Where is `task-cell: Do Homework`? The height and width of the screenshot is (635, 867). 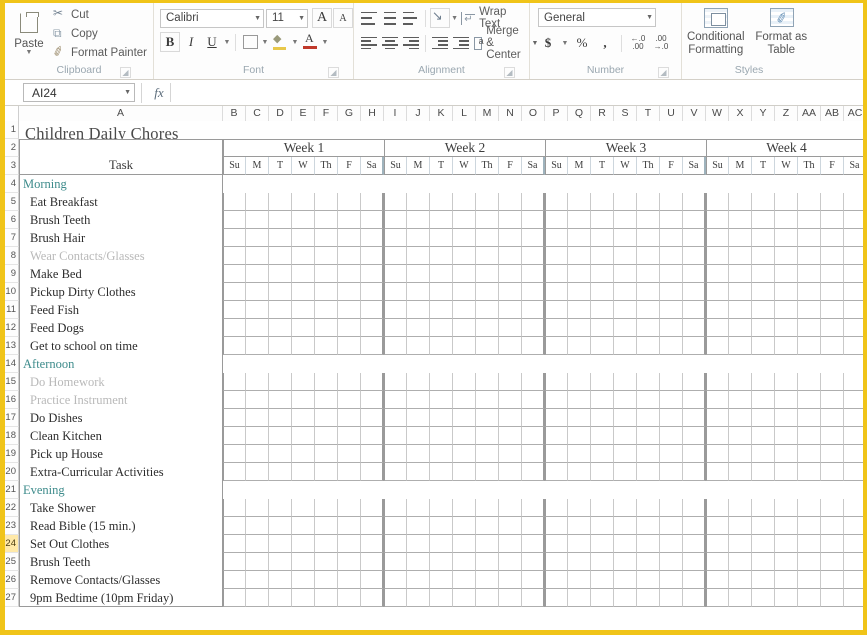
task-cell: Do Homework is located at coordinates (121, 382).